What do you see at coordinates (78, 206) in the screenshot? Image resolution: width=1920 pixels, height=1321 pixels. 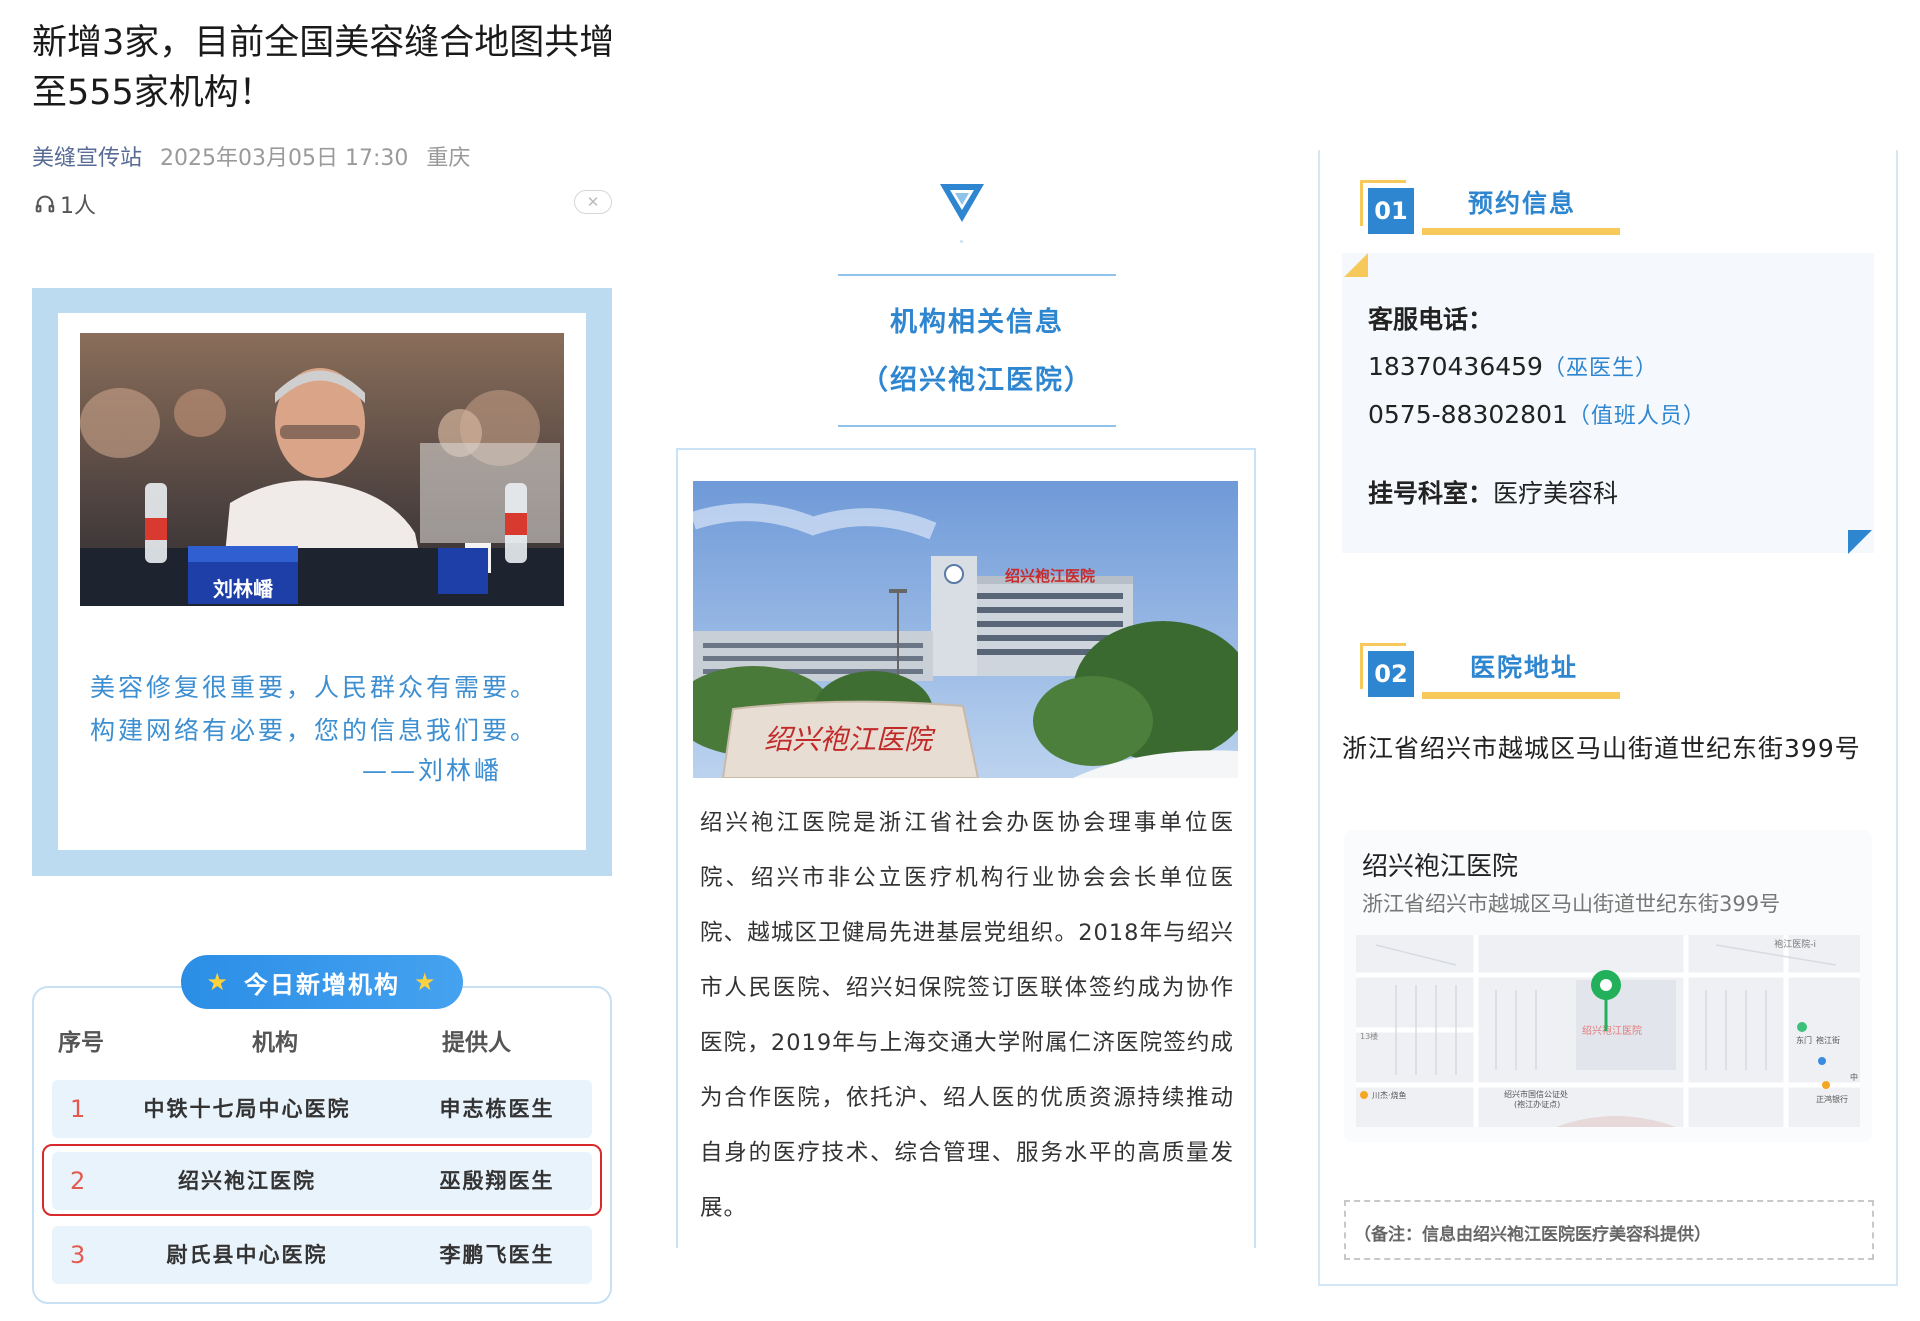 I see `listen-count-text: 1人` at bounding box center [78, 206].